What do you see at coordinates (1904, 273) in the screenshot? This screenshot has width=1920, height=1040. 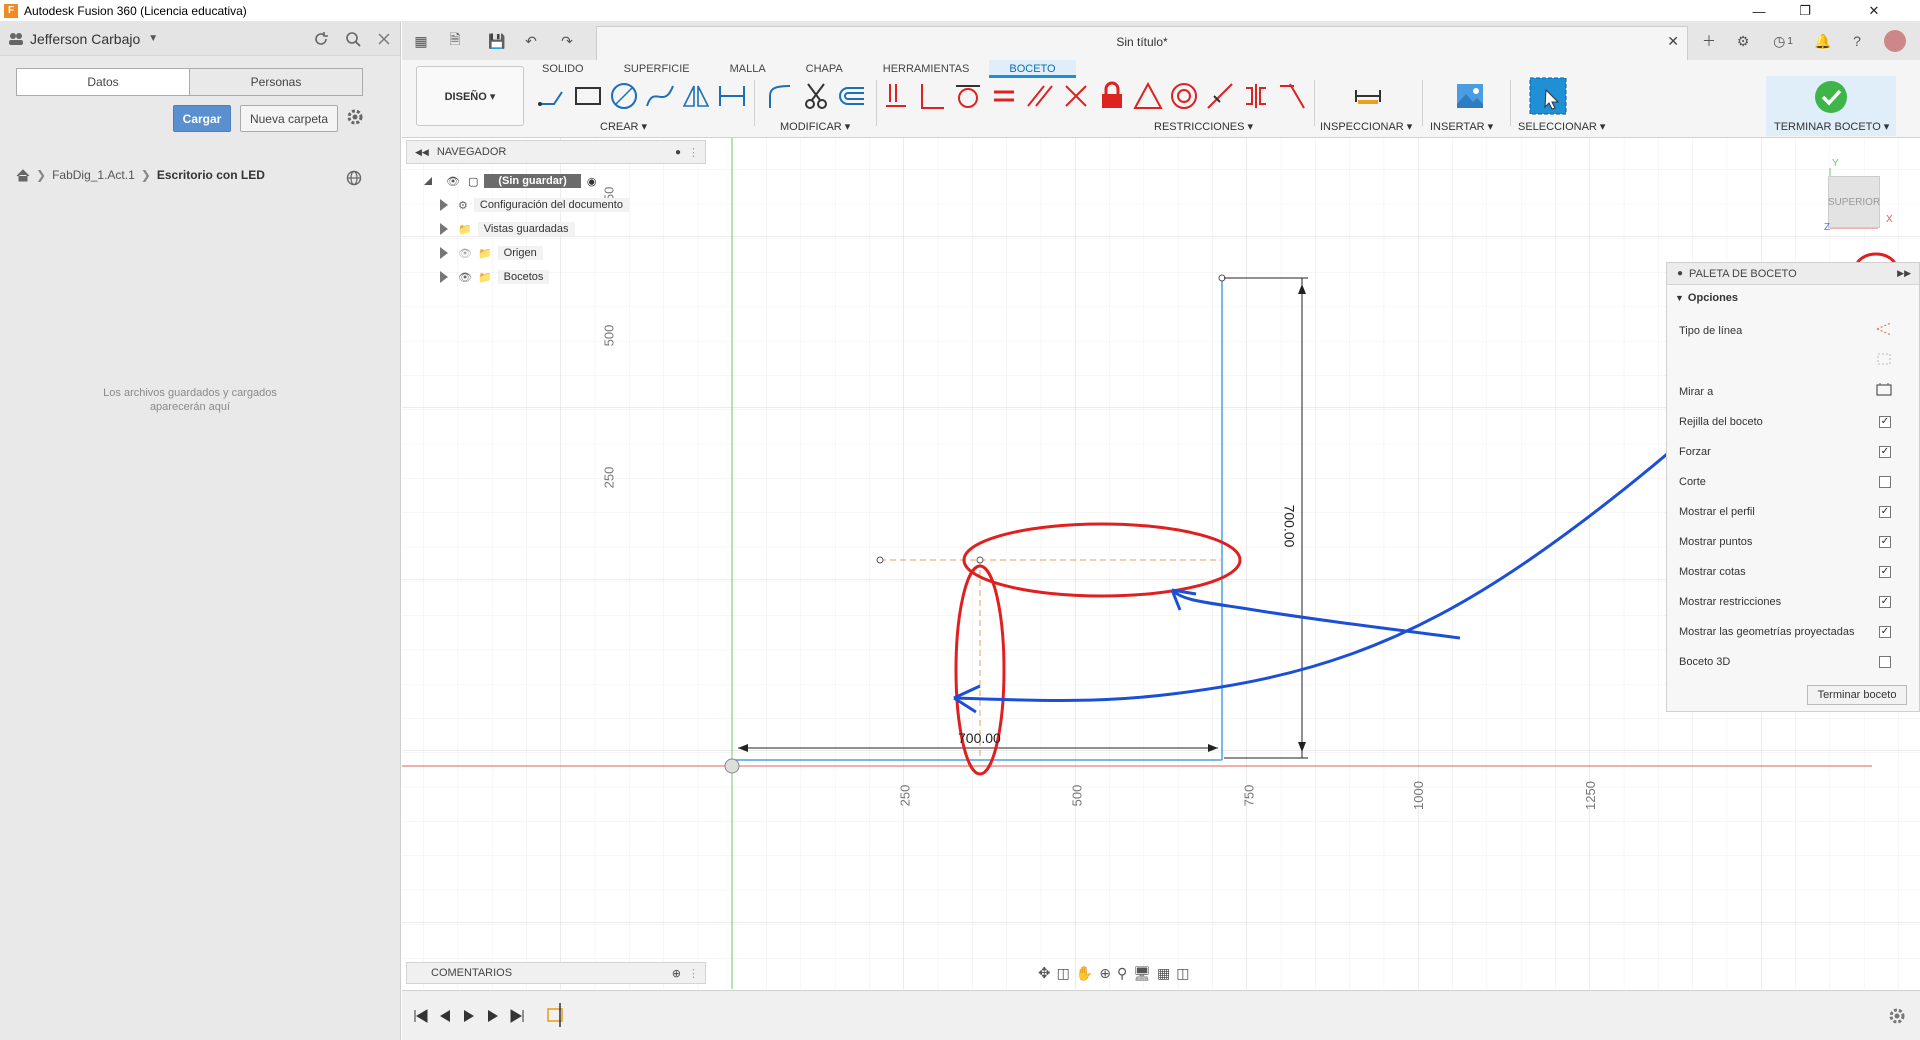 I see `expand-icon: ▶▶` at bounding box center [1904, 273].